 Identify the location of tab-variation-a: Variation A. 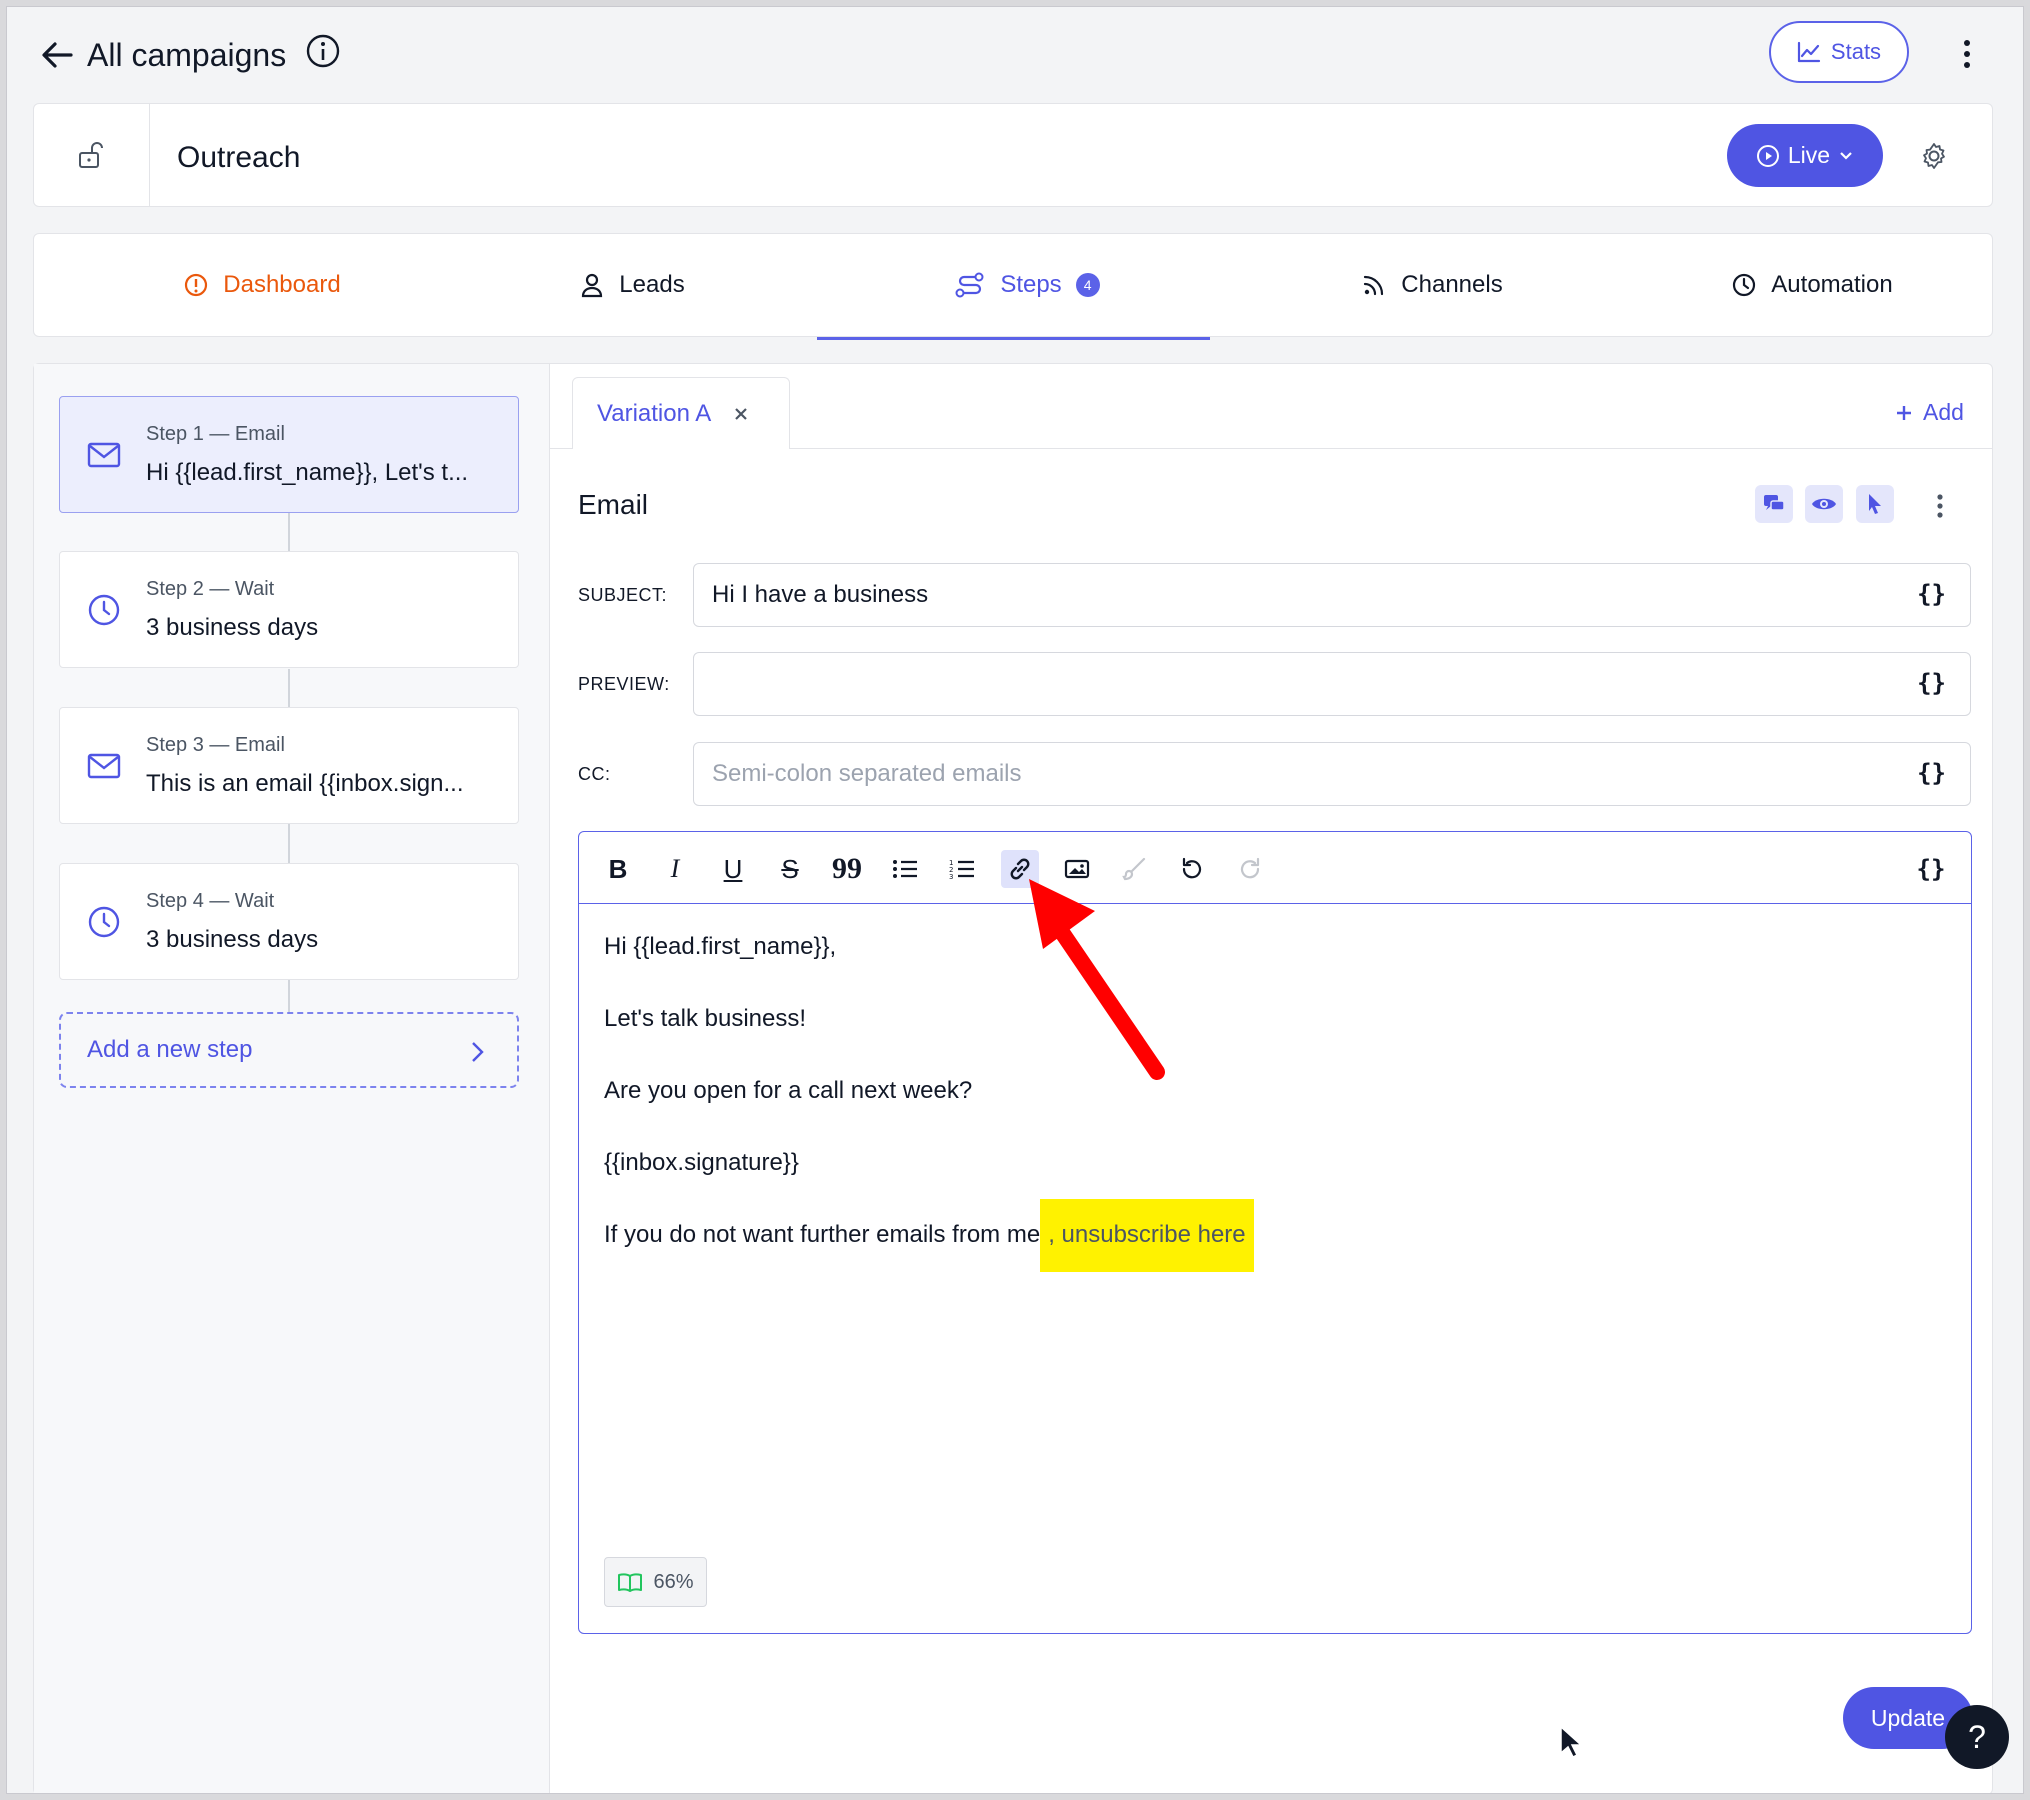
(681, 413).